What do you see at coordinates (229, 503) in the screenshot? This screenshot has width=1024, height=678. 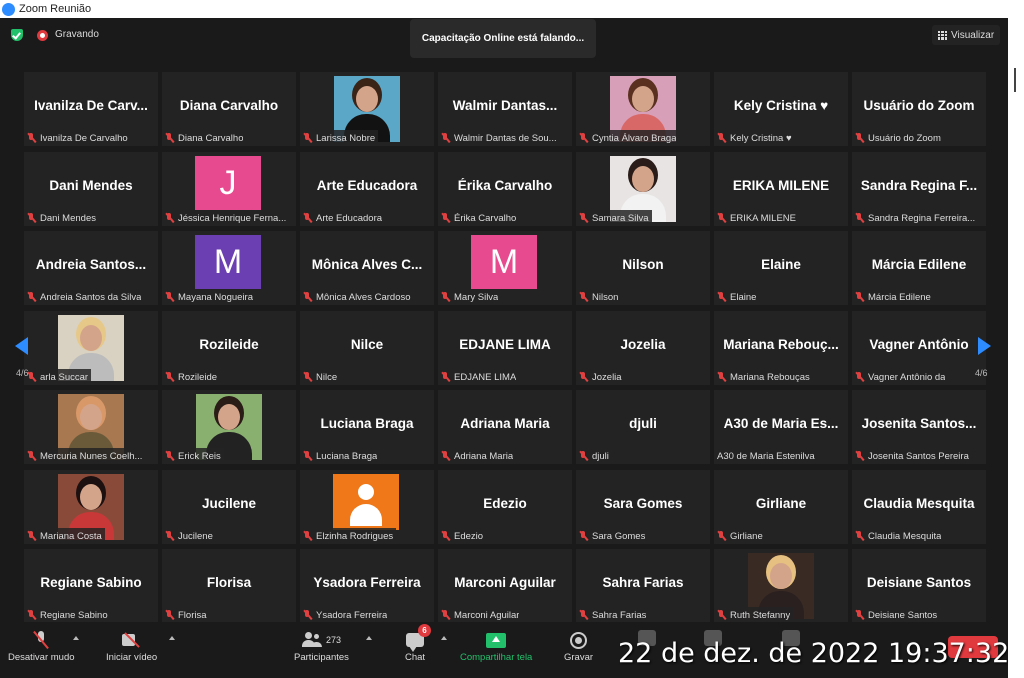 I see `participant-display-name: Jucilene` at bounding box center [229, 503].